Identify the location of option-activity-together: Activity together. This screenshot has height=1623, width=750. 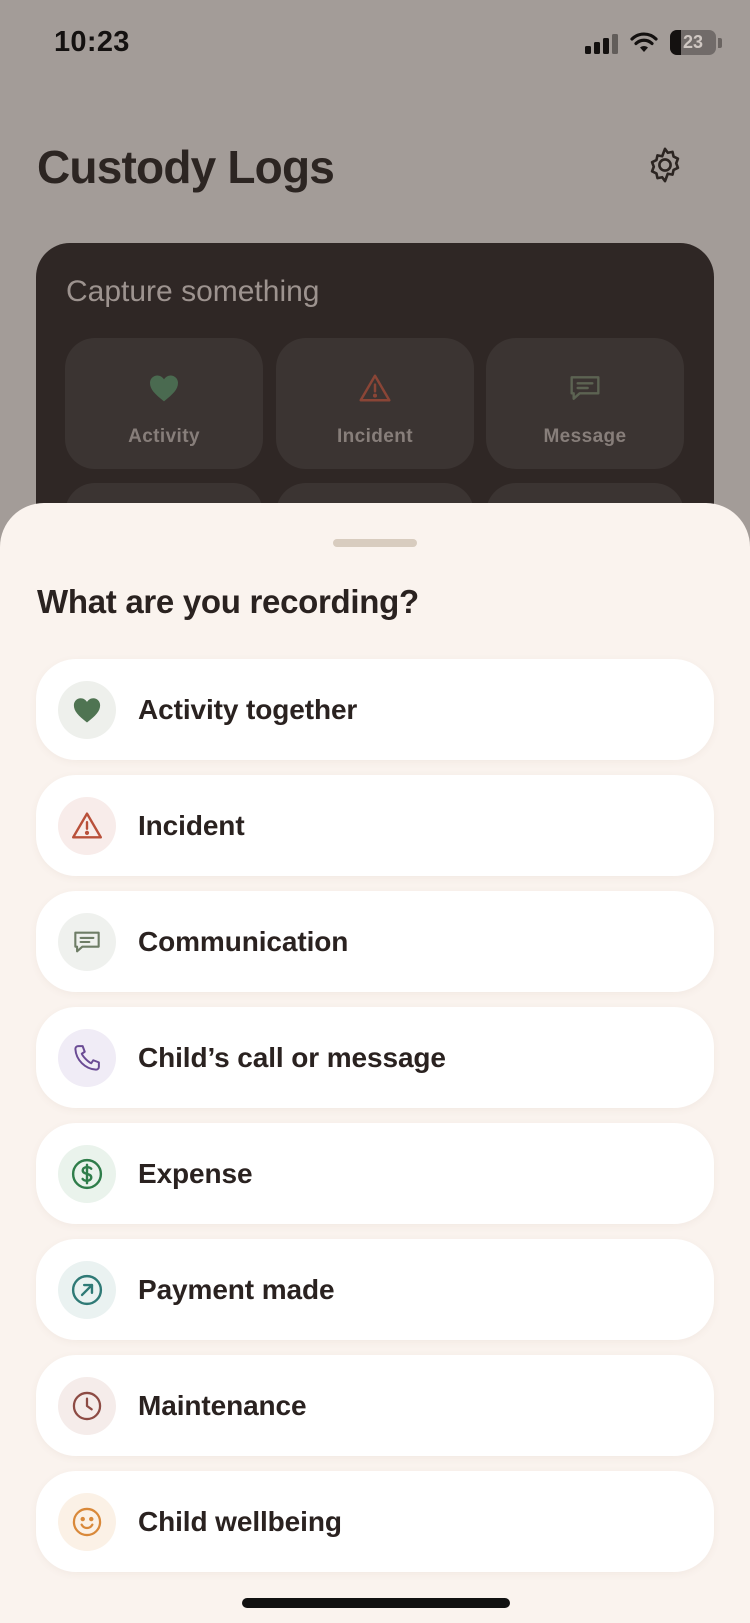
(375, 709).